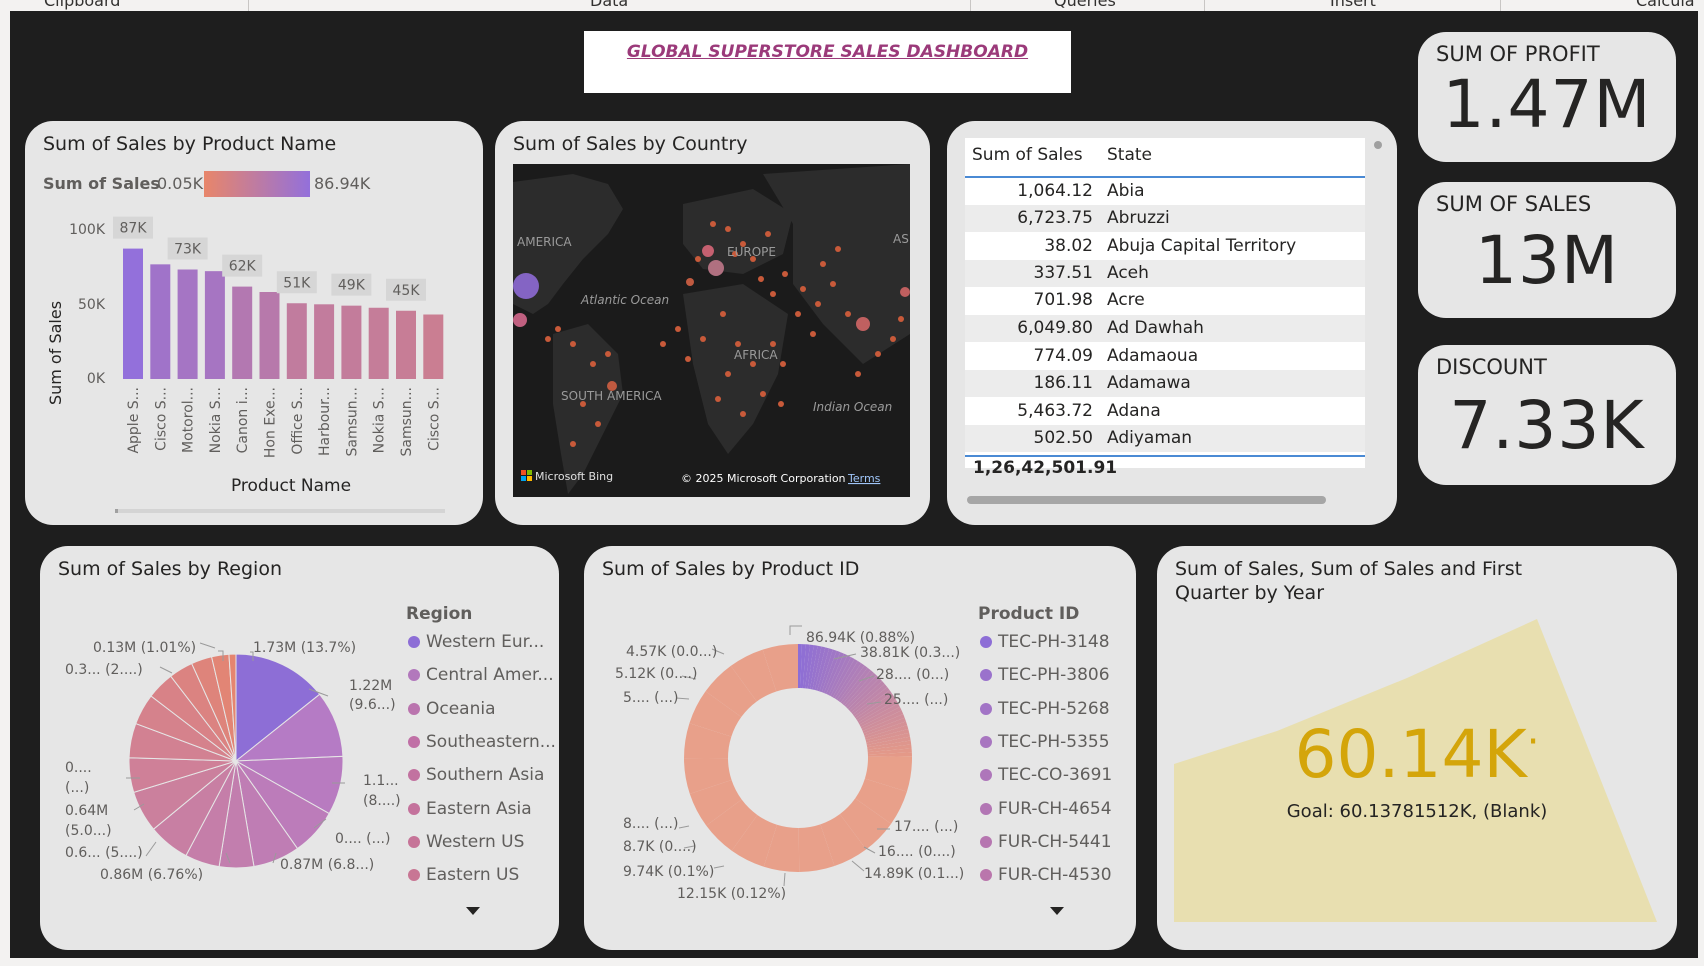 The height and width of the screenshot is (966, 1704). Describe the element at coordinates (630, 144) in the screenshot. I see `chart-title: Sum of Sales by Country` at that location.